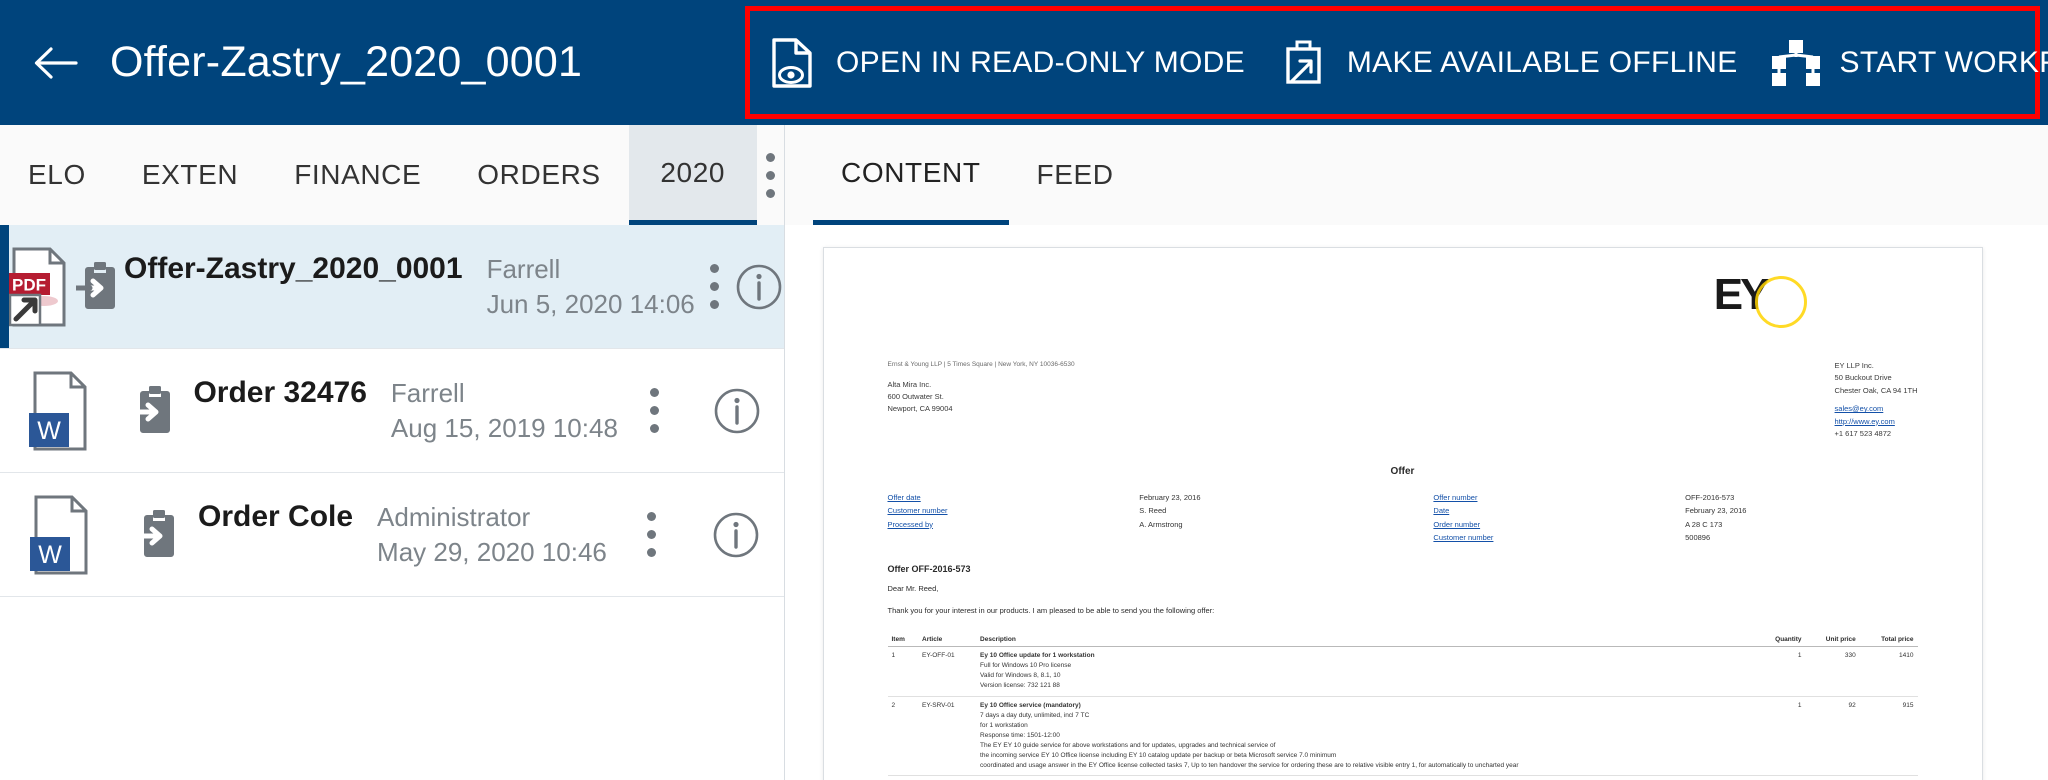 The image size is (2048, 780). I want to click on arrow-left-icon, so click(55, 63).